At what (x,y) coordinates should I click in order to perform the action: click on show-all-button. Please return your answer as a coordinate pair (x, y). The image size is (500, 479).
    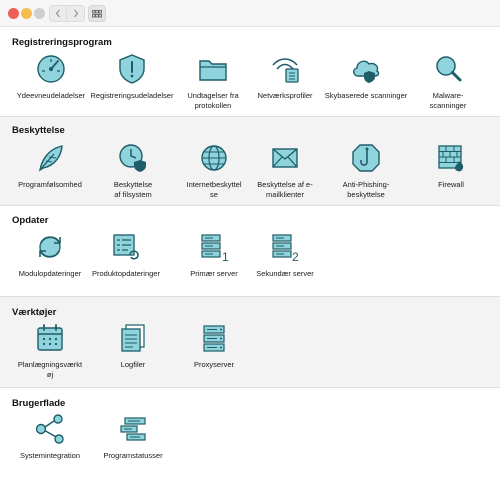
    Looking at the image, I should click on (97, 13).